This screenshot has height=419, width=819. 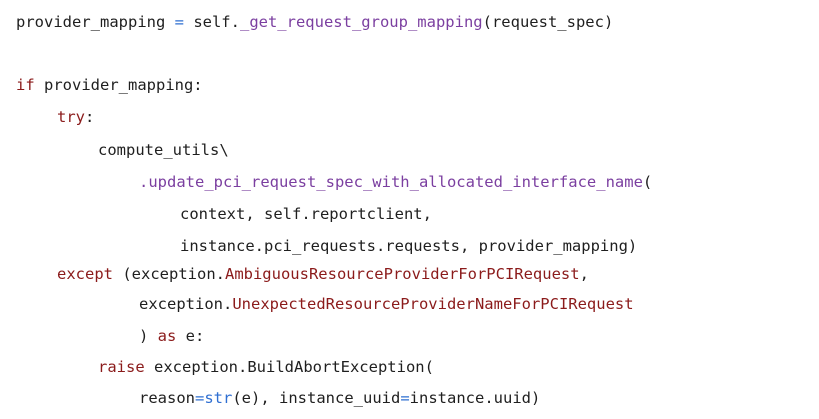 I want to click on code-line-4: compute_utils\, so click(x=163, y=150).